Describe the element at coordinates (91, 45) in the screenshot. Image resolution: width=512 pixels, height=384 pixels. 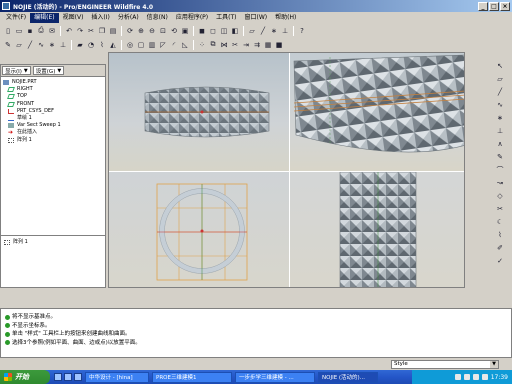
I see `revolve-icon: ◔` at that location.